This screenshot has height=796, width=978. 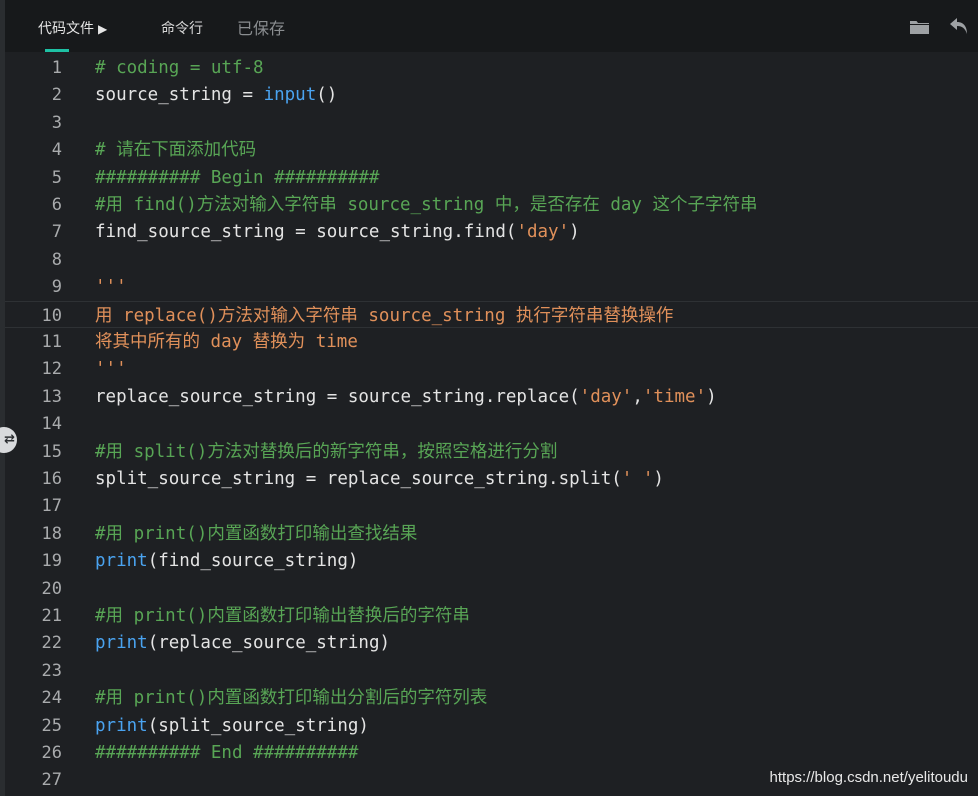 What do you see at coordinates (51, 780) in the screenshot?
I see `line-number: 27` at bounding box center [51, 780].